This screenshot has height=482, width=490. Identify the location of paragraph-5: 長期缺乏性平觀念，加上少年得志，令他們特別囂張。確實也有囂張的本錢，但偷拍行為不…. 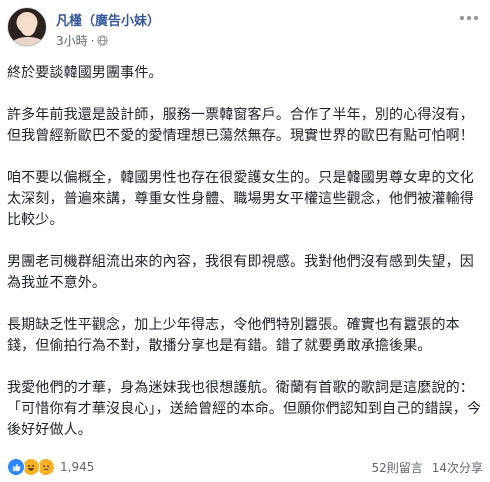
(233, 335).